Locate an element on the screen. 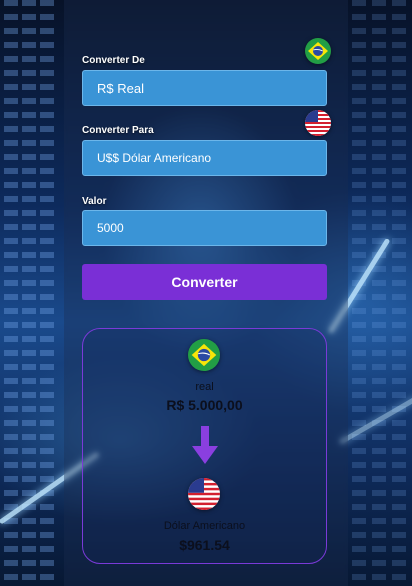 This screenshot has height=586, width=412. from-currency-select: R$ Real is located at coordinates (204, 88).